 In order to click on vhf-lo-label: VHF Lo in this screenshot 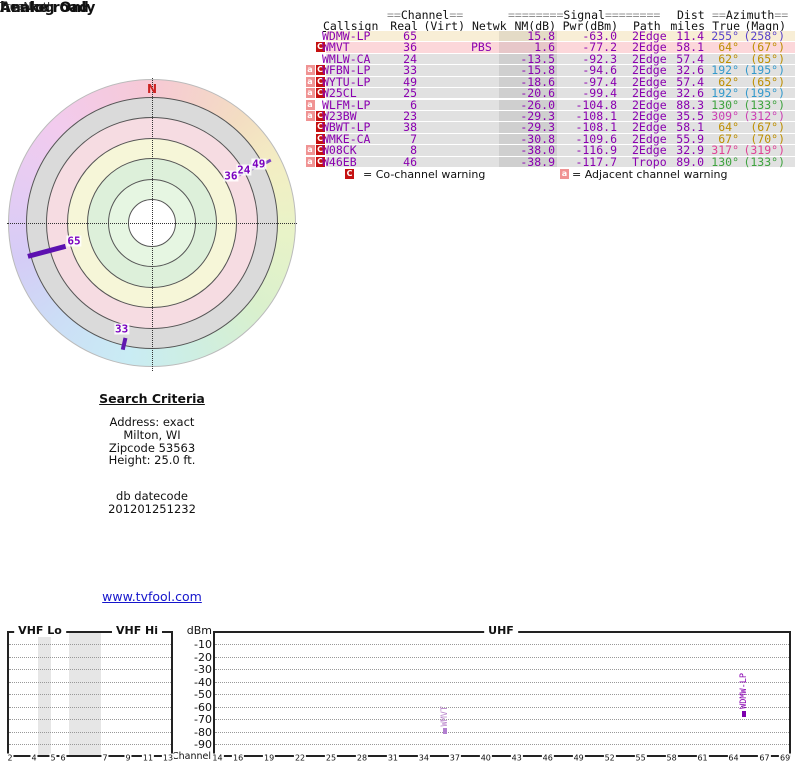, I will do `click(40, 630)`.